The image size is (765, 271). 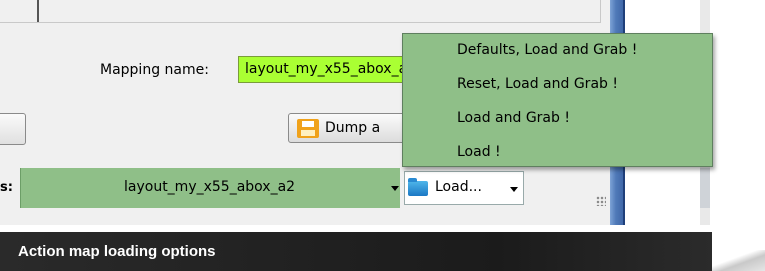 What do you see at coordinates (537, 84) in the screenshot?
I see `menu-item-reset-load-grab: Reset, Load and Grab !` at bounding box center [537, 84].